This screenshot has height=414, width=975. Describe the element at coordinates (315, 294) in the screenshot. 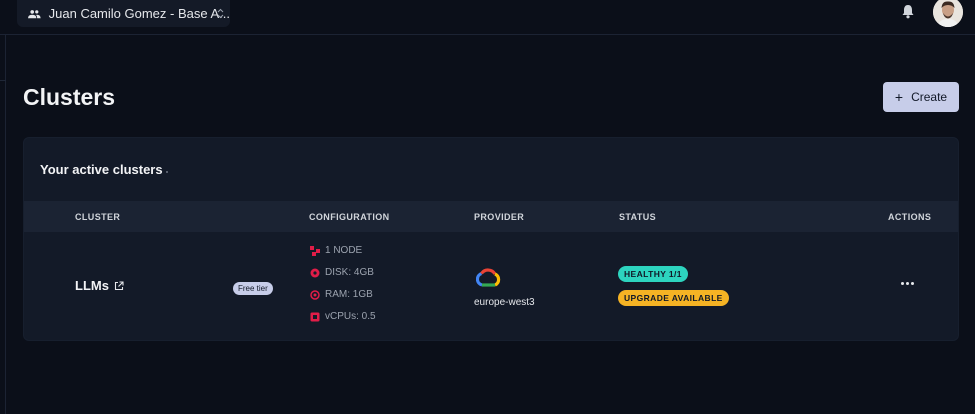

I see `ram-icon` at that location.